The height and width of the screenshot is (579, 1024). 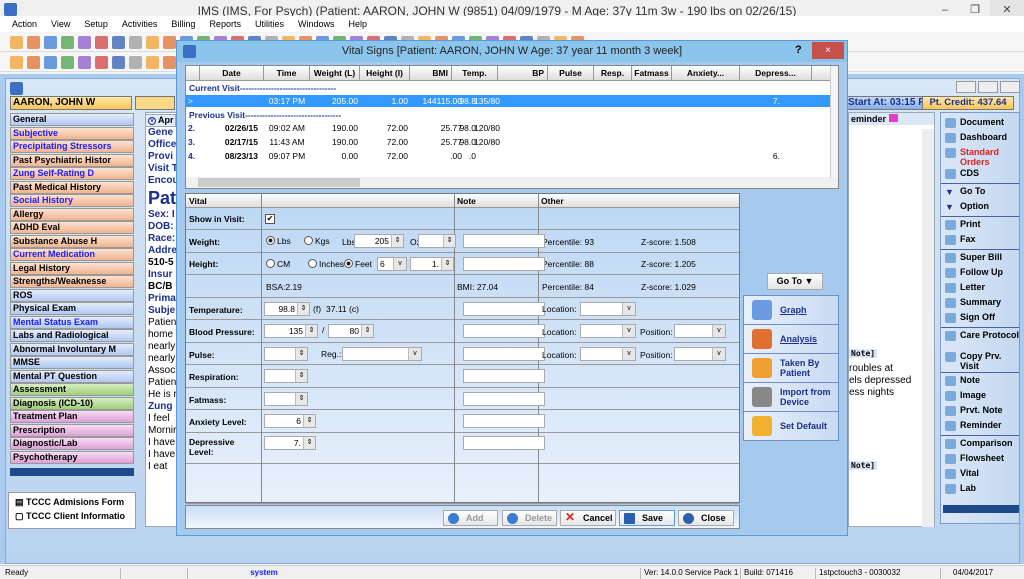 I want to click on toolbar-item-option: ▼ Option, so click(x=981, y=206).